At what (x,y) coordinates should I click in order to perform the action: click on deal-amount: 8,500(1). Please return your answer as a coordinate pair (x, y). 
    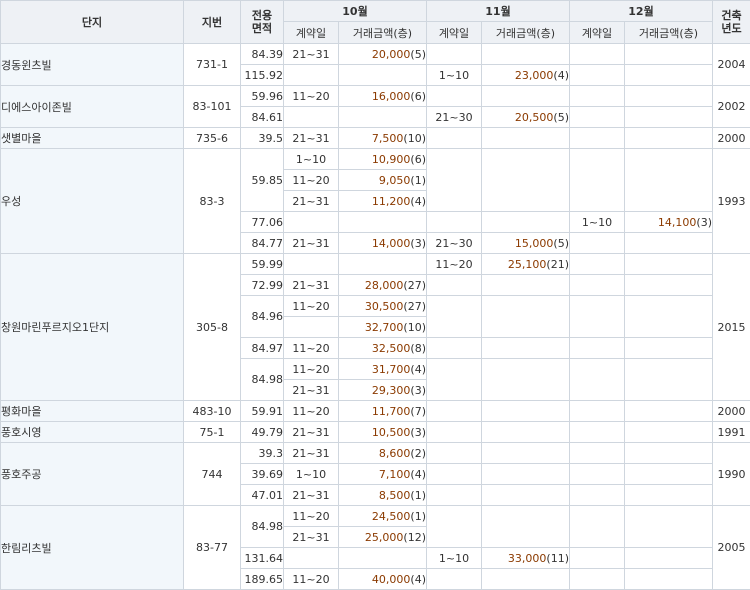
    Looking at the image, I should click on (383, 495).